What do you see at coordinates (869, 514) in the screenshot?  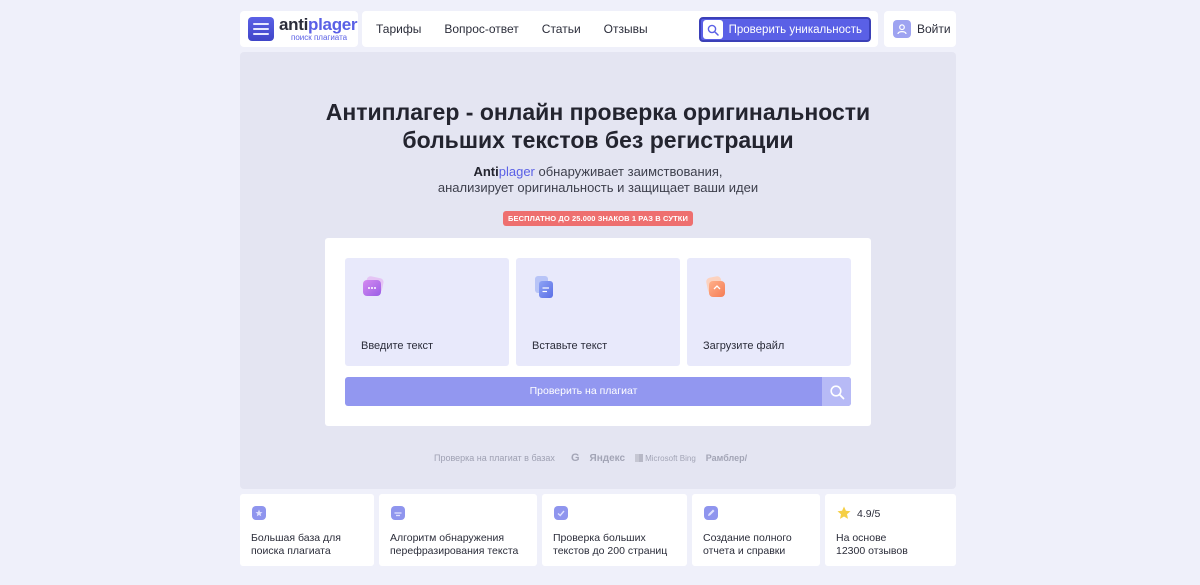 I see `rating-value: 4.9/5` at bounding box center [869, 514].